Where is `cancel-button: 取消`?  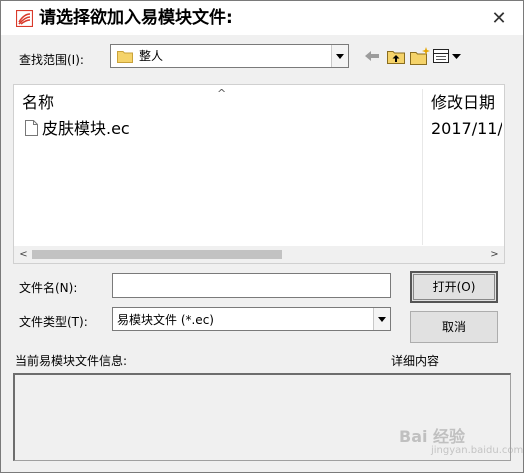
cancel-button: 取消 is located at coordinates (454, 327).